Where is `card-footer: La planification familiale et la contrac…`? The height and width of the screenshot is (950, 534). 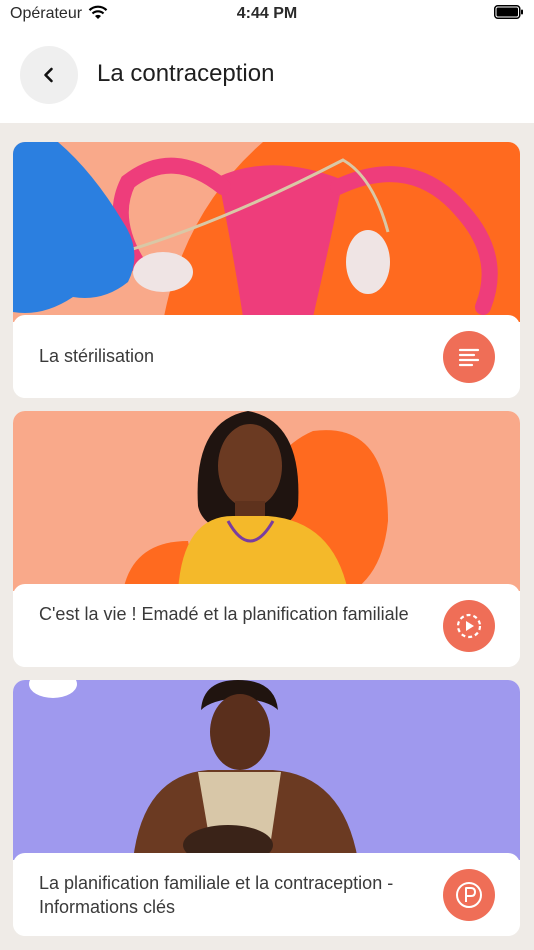 card-footer: La planification familiale et la contrac… is located at coordinates (266, 894).